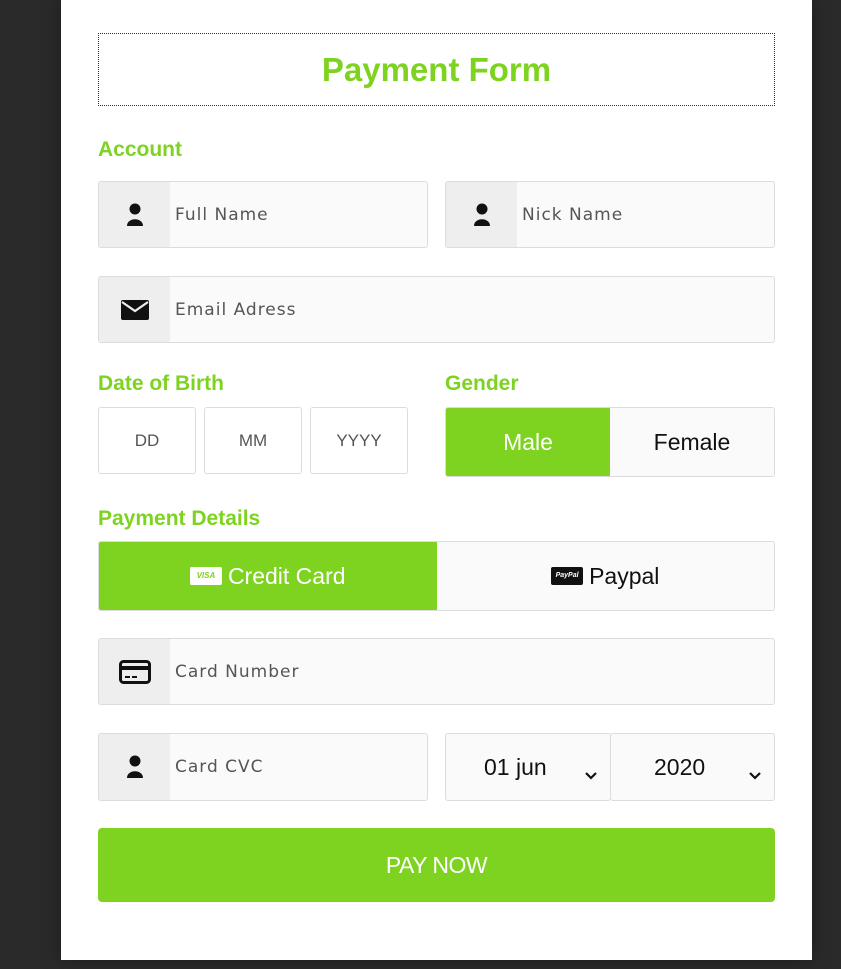 Image resolution: width=841 pixels, height=969 pixels. I want to click on pay-now-button: PAY NOW, so click(436, 865).